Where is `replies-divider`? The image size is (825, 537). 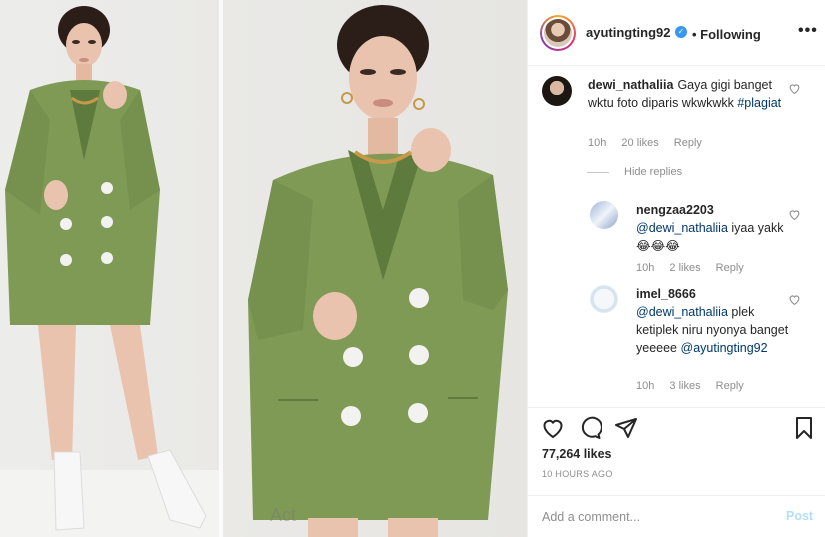
replies-divider is located at coordinates (598, 172).